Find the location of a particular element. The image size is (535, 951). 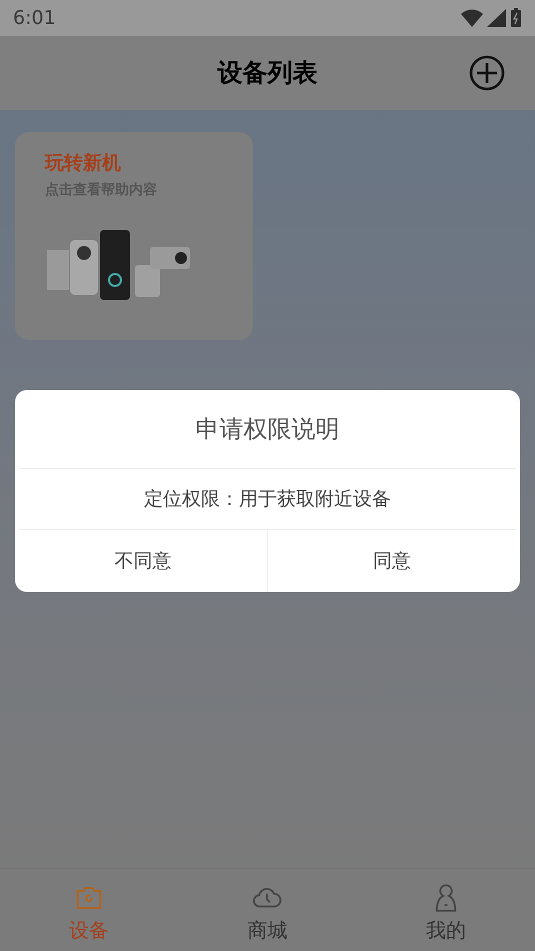

dialog-title: 申请权限说明 is located at coordinates (268, 429).